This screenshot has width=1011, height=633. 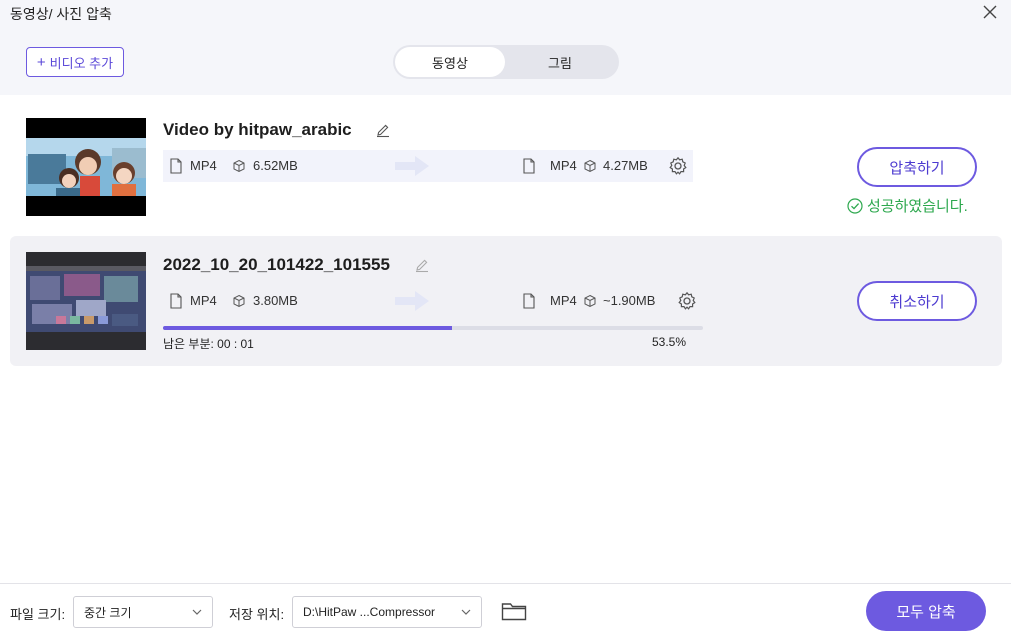 What do you see at coordinates (917, 167) in the screenshot?
I see `compress-button: 압축하기` at bounding box center [917, 167].